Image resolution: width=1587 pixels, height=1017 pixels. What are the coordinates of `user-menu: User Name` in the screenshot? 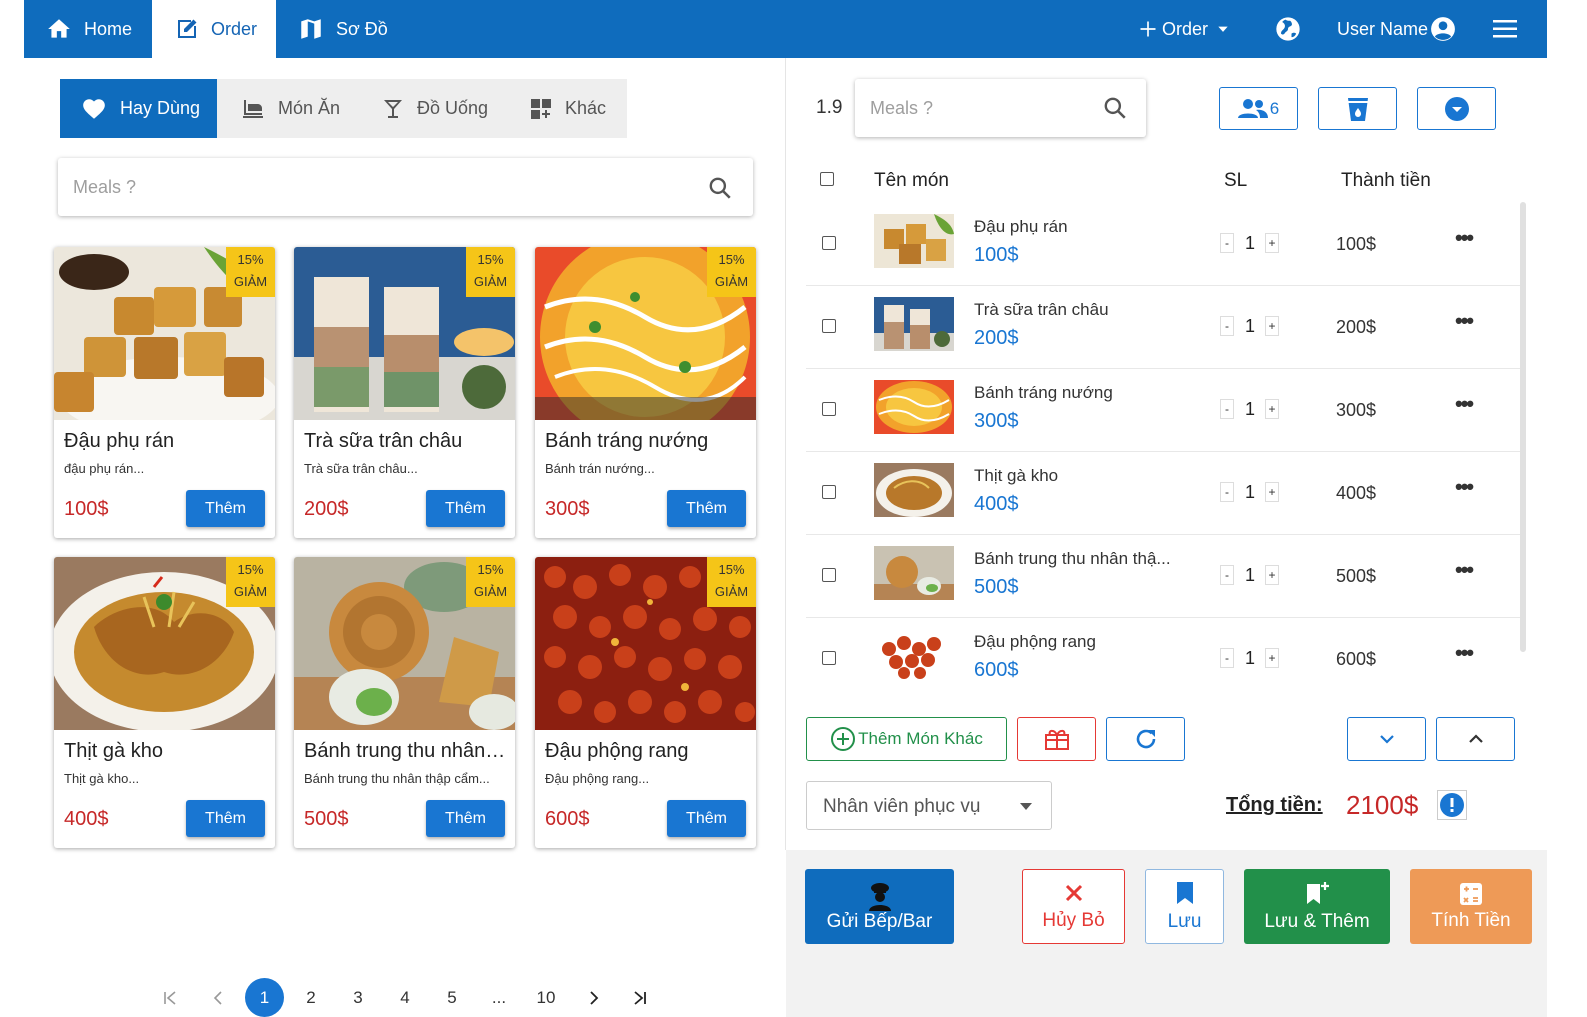 It's located at (1398, 29).